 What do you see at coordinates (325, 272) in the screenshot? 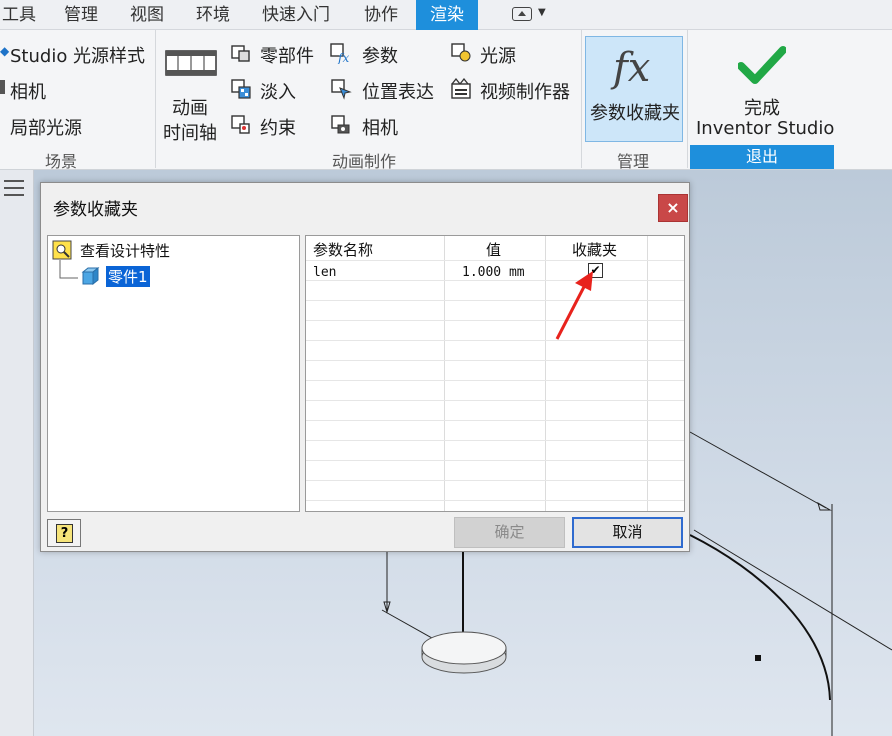
I see `cell-parameter-name: len` at bounding box center [325, 272].